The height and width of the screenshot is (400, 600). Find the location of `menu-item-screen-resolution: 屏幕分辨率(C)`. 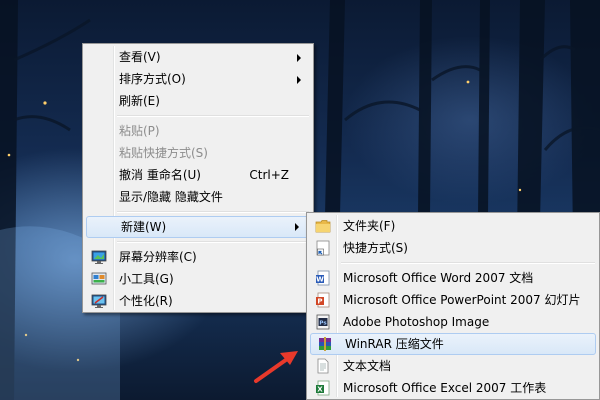

menu-item-screen-resolution: 屏幕分辨率(C) is located at coordinates (198, 257).